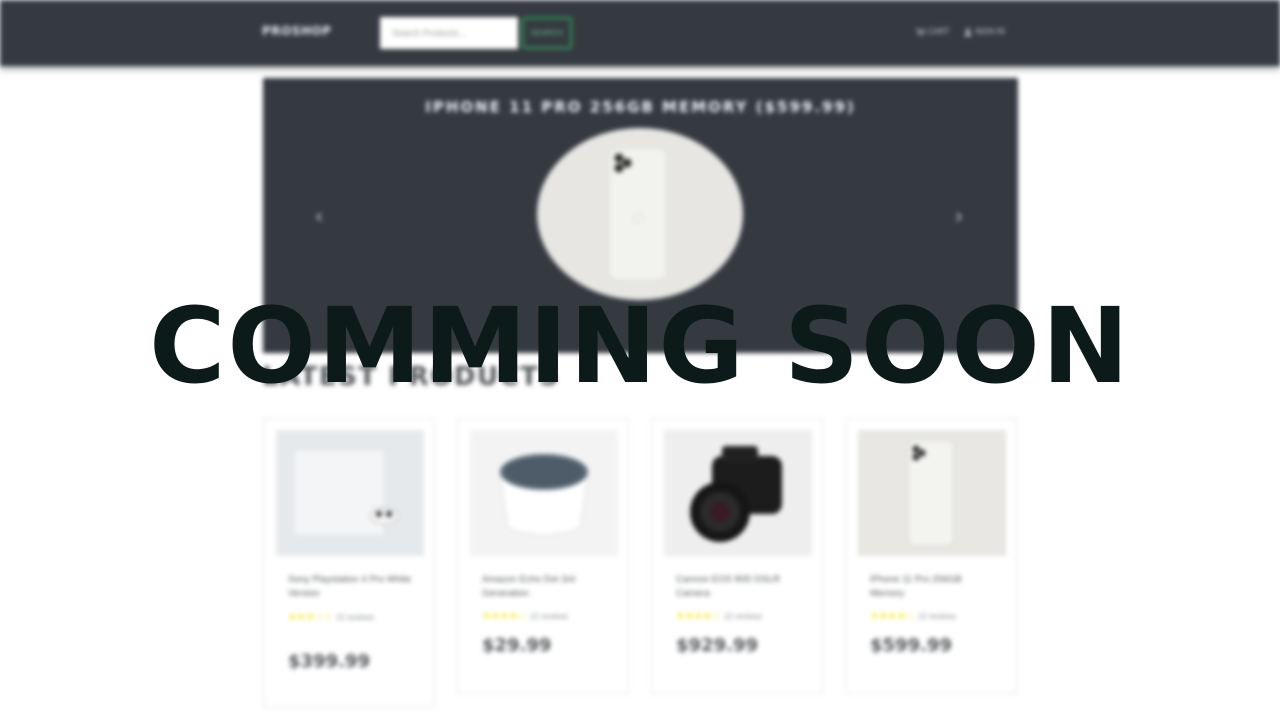 The image size is (1280, 719). Describe the element at coordinates (310, 617) in the screenshot. I see `rating-stars: ★★★☆☆` at that location.